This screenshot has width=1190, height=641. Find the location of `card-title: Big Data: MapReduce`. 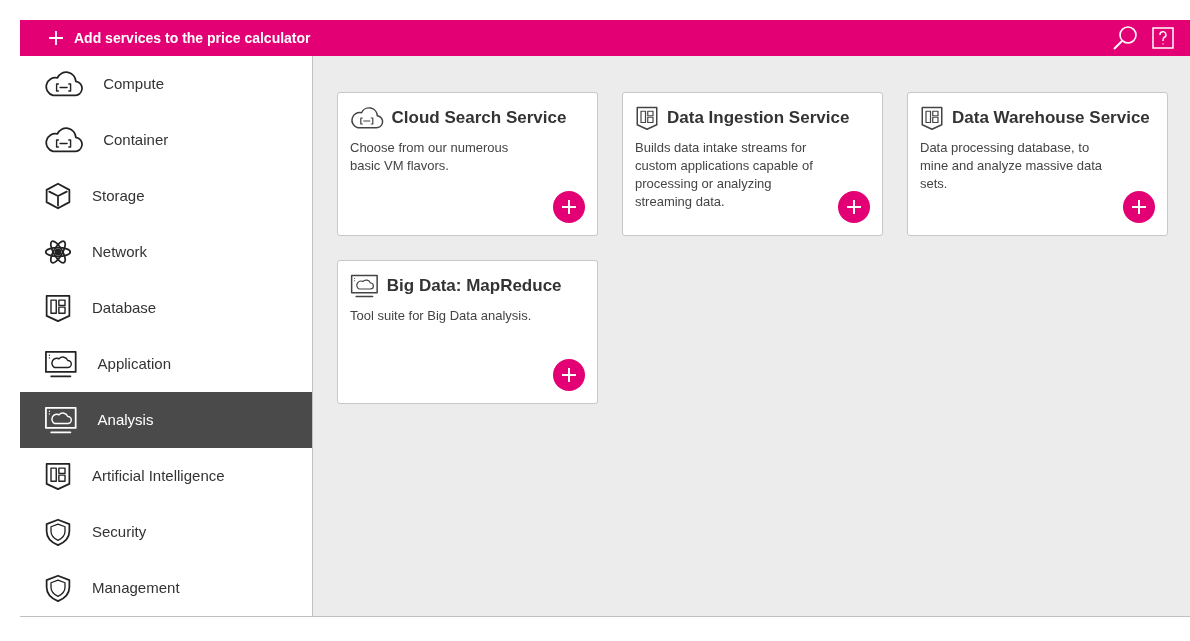

card-title: Big Data: MapReduce is located at coordinates (474, 286).